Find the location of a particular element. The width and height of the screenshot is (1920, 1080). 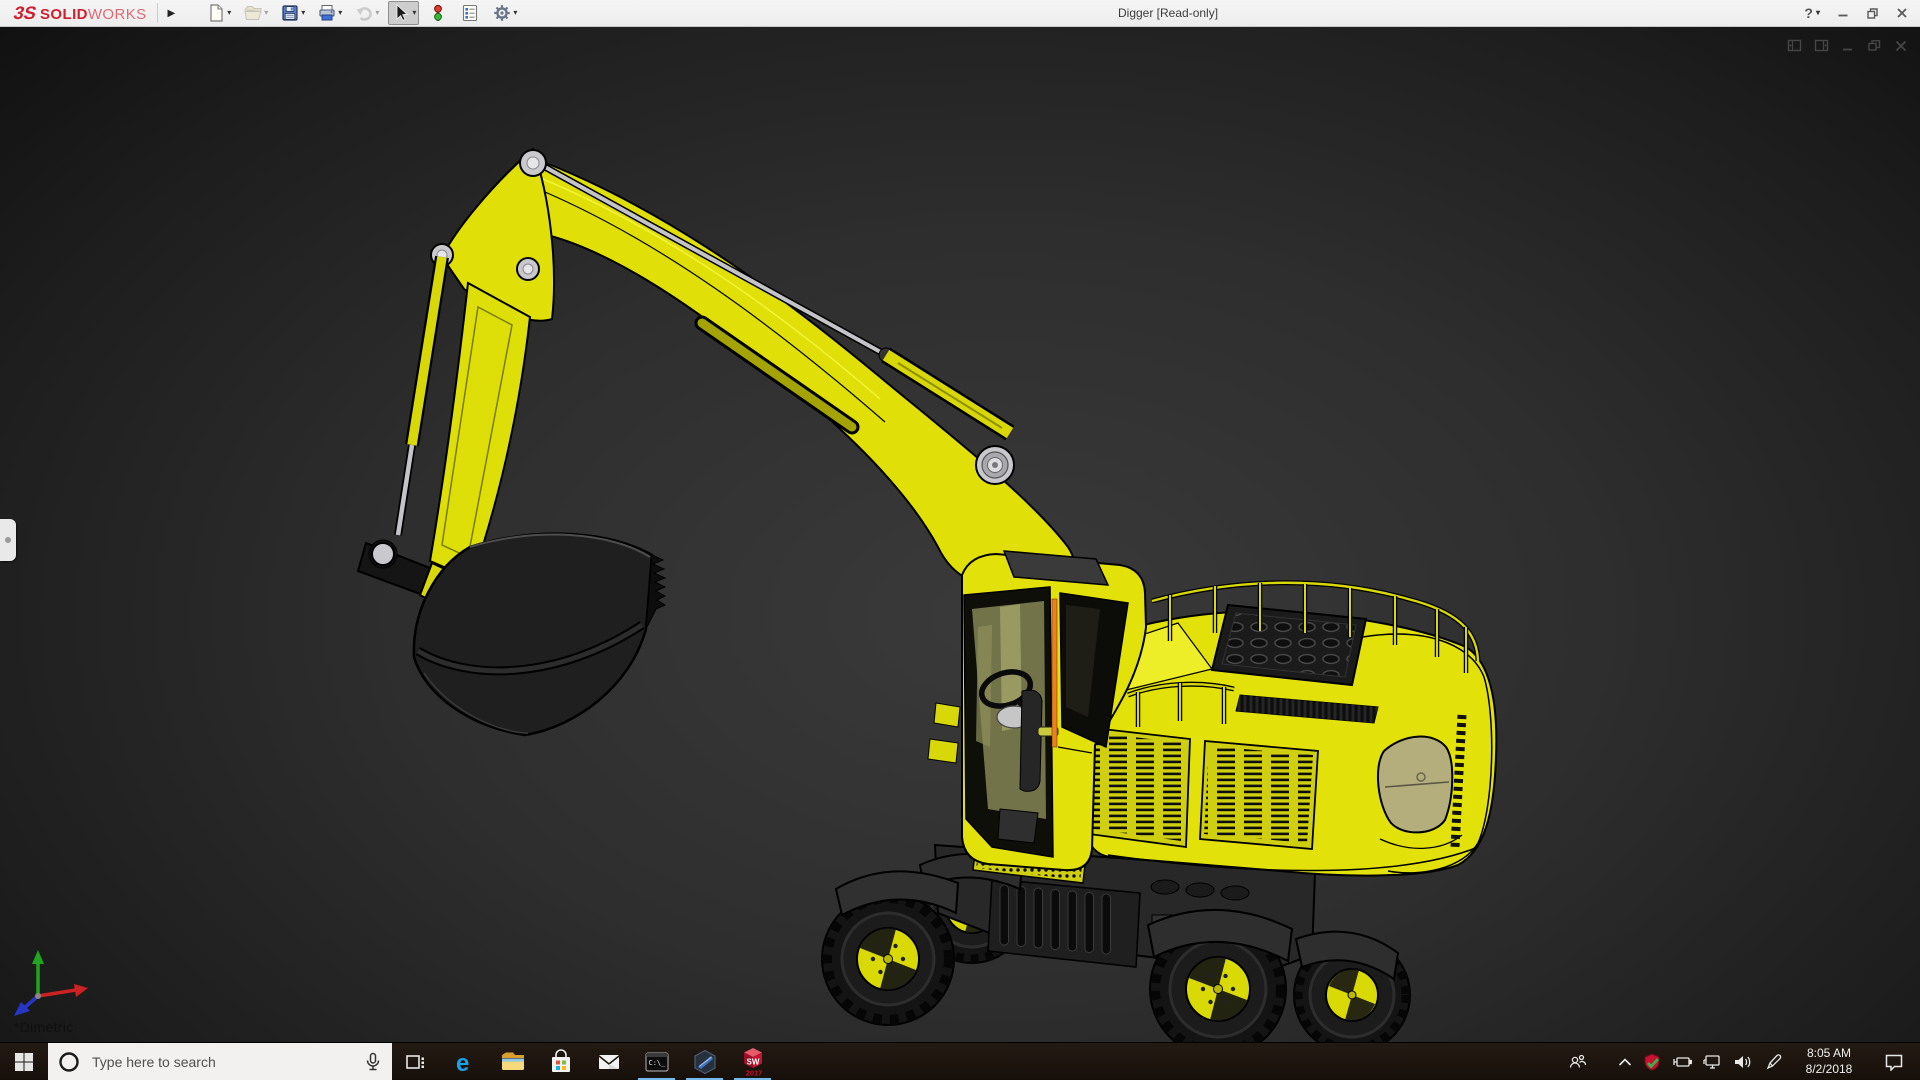

clock-date: 8/2/2018 is located at coordinates (1829, 1069).